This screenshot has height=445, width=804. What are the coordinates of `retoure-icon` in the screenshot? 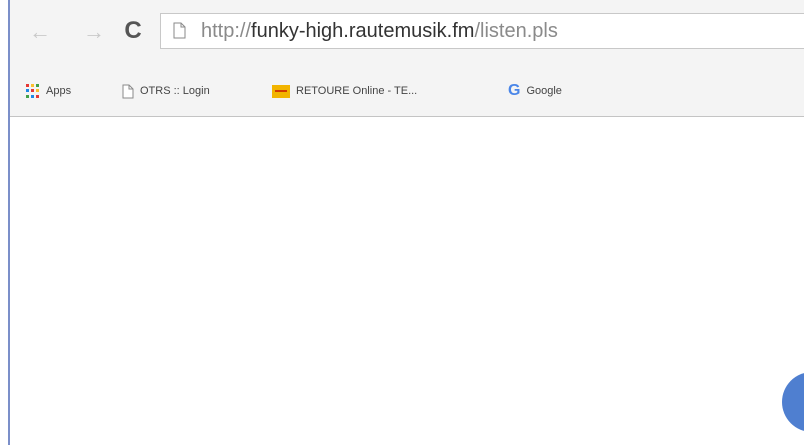 It's located at (281, 91).